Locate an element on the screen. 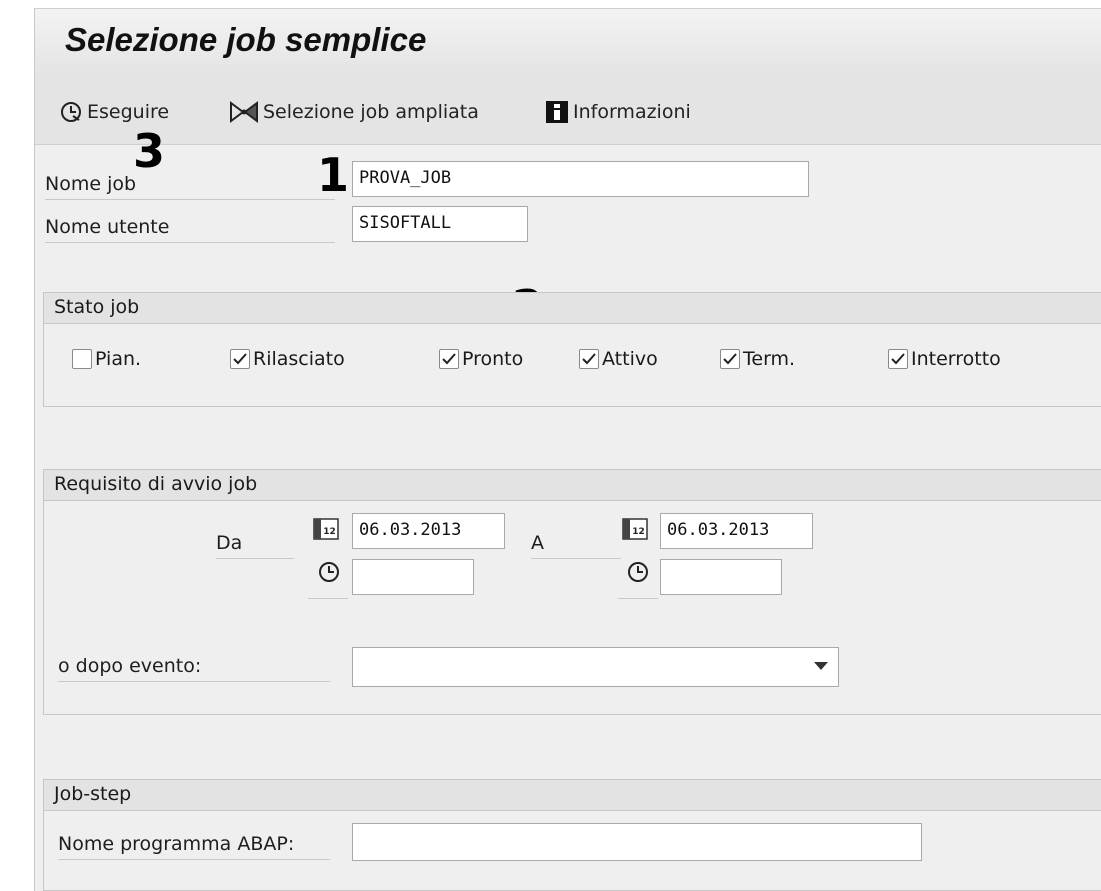 The width and height of the screenshot is (1101, 891). window-title: Selezione job semplice is located at coordinates (246, 39).